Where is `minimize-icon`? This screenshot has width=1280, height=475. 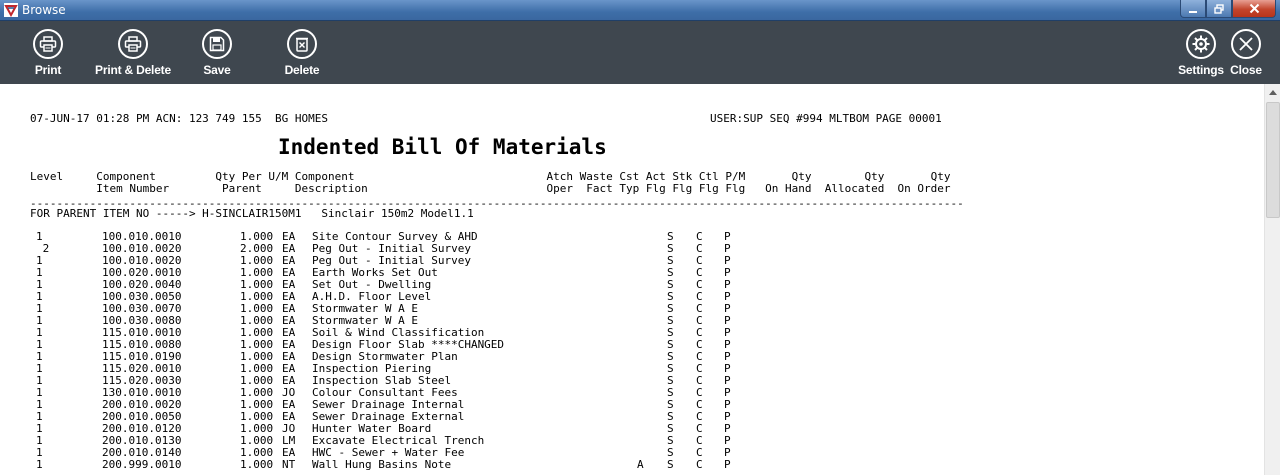 minimize-icon is located at coordinates (1193, 11).